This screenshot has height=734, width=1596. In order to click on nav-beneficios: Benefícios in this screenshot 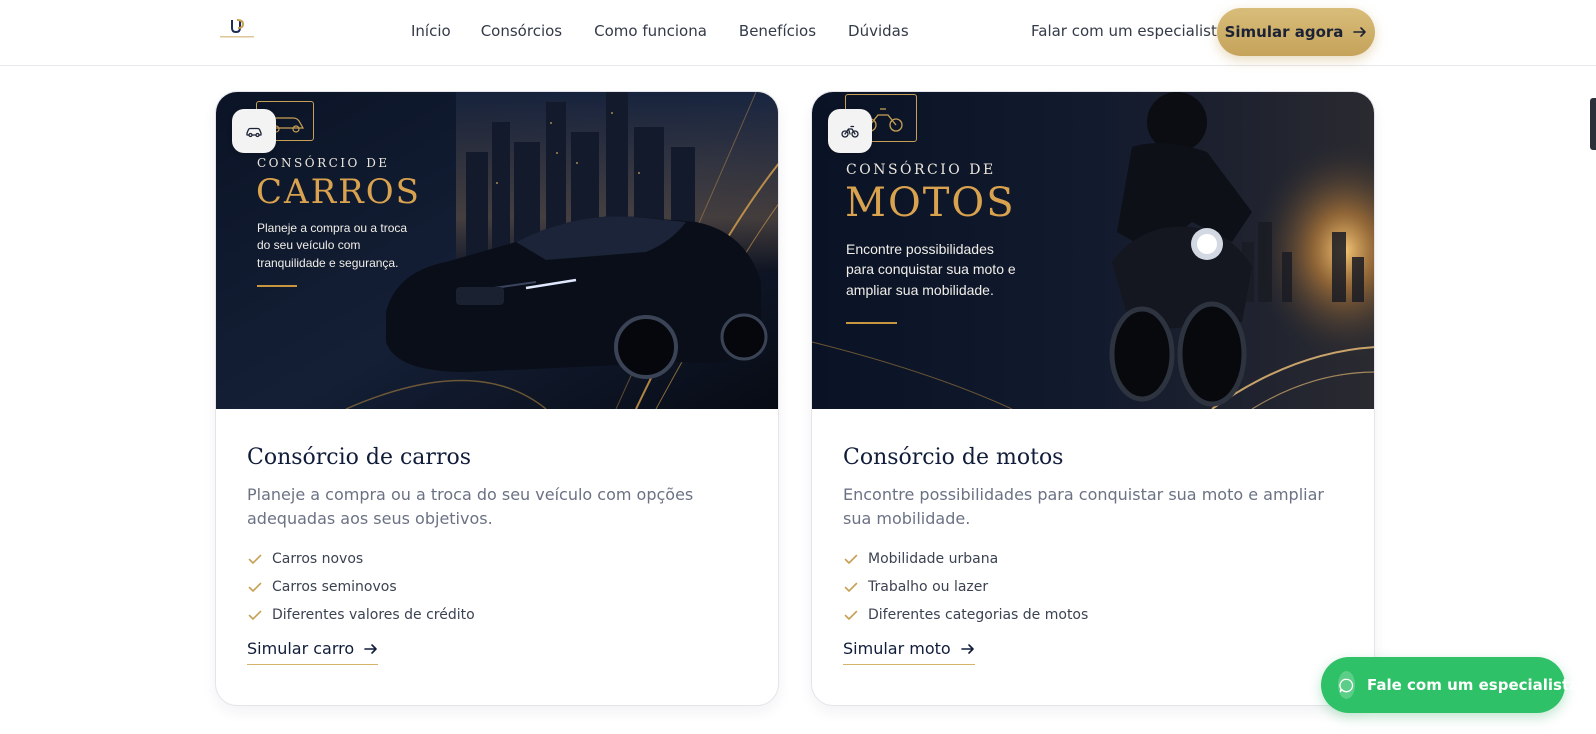, I will do `click(777, 31)`.